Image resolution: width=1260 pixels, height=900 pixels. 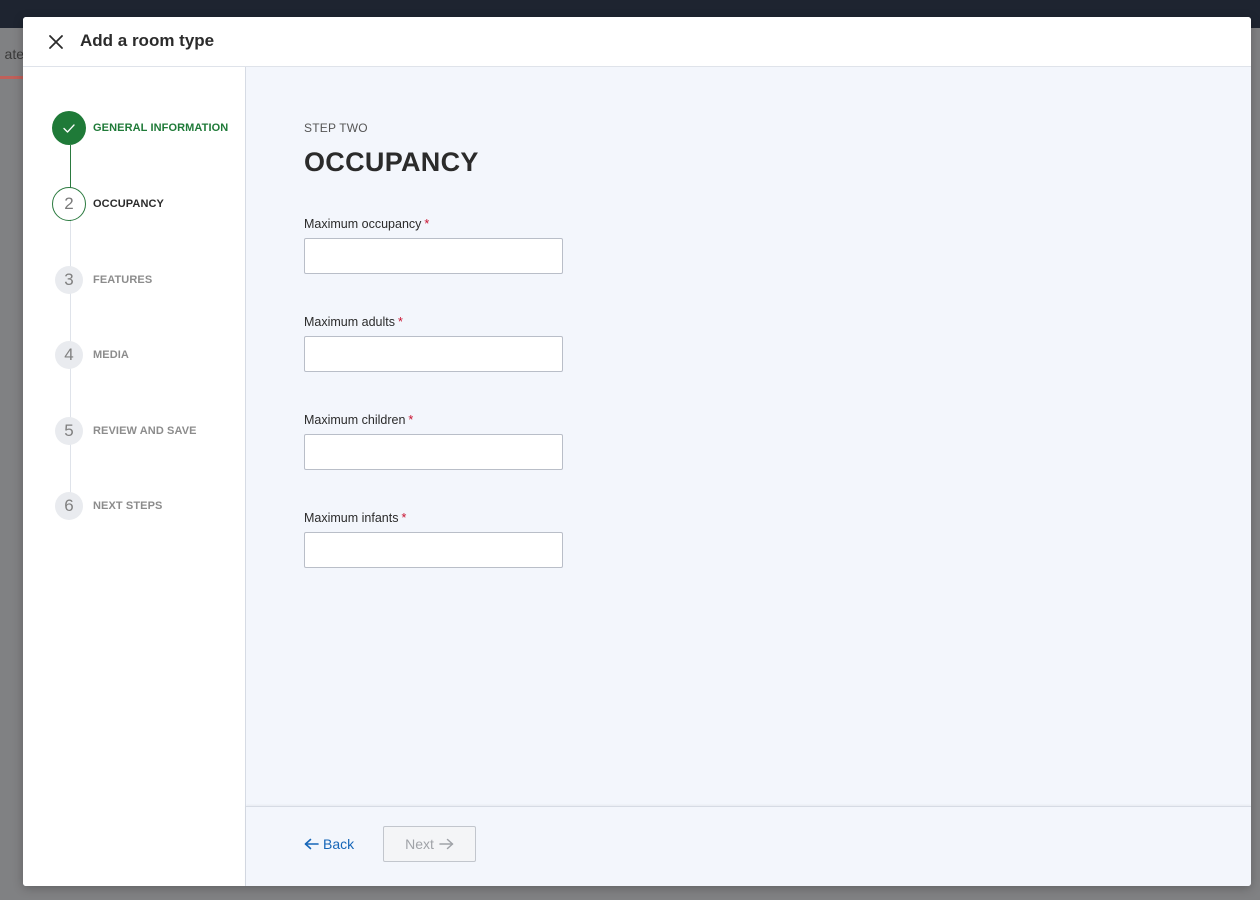 What do you see at coordinates (419, 844) in the screenshot?
I see `next-button-label: Next` at bounding box center [419, 844].